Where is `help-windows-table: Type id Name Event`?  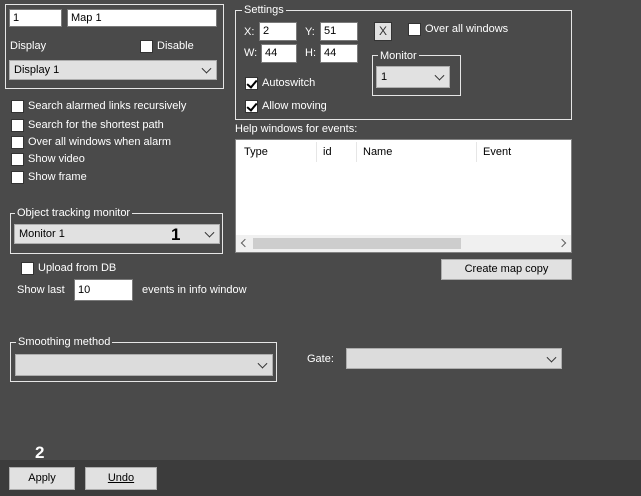
help-windows-table: Type id Name Event is located at coordinates (403, 196).